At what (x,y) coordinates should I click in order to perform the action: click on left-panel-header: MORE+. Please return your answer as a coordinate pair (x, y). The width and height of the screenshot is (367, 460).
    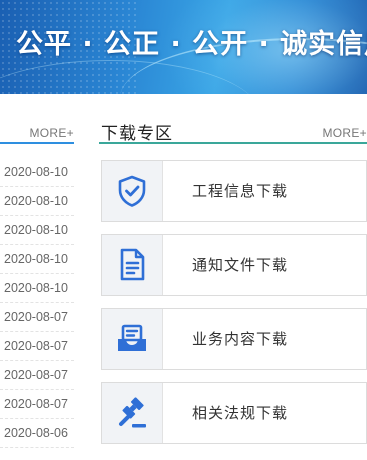
    Looking at the image, I should click on (37, 133).